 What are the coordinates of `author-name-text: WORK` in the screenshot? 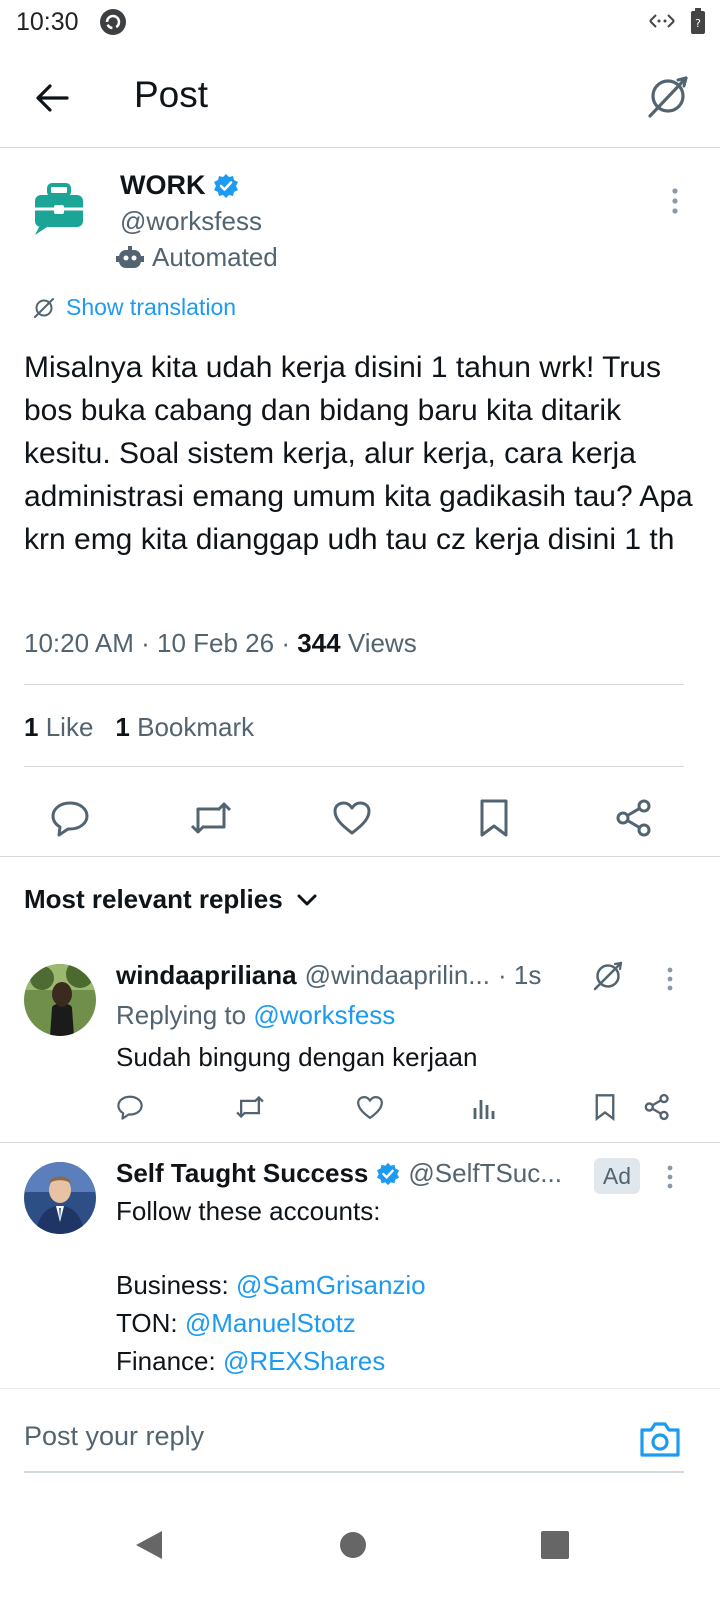 It's located at (163, 185).